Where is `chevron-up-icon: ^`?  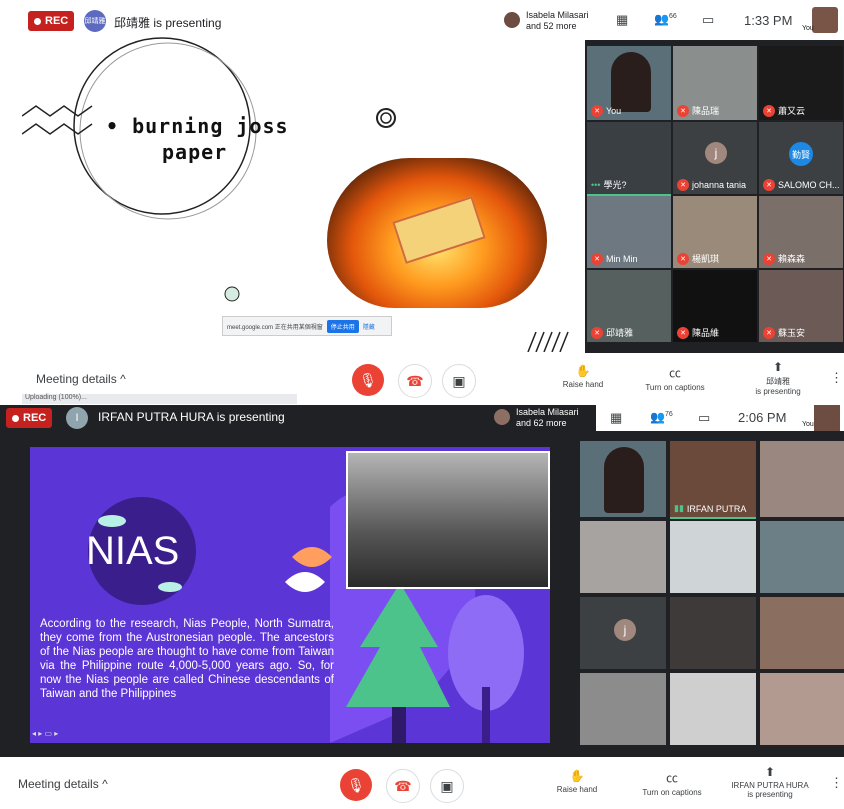
chevron-up-icon: ^ is located at coordinates (105, 784).